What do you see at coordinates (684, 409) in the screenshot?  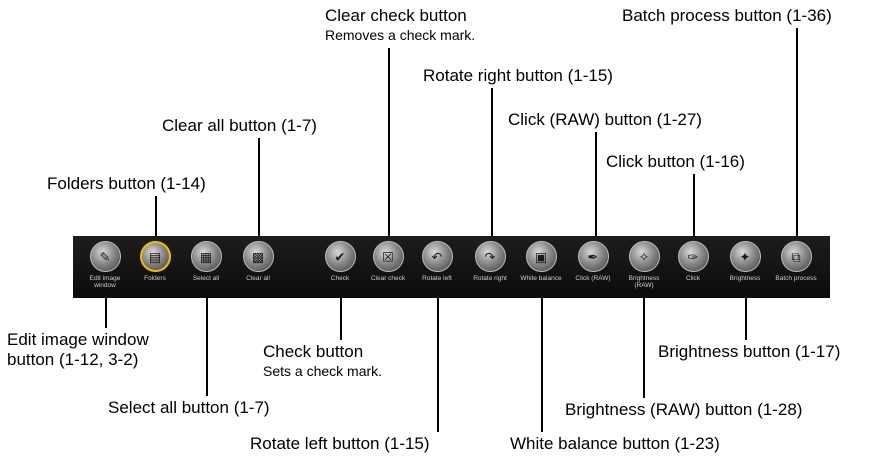 I see `brightness-raw-callout: Brightness (RAW) button (1-28)` at bounding box center [684, 409].